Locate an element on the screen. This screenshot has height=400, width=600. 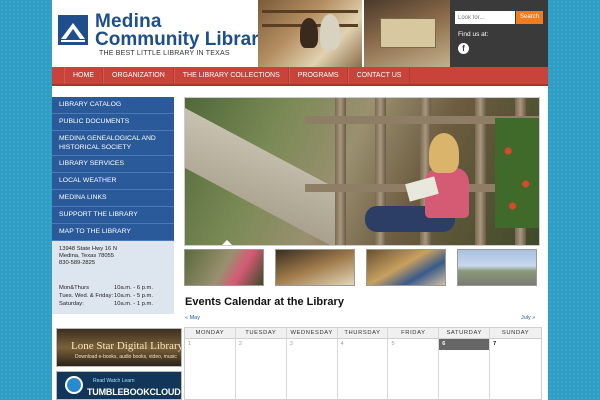
nav-organization: ORGANIZATION is located at coordinates (138, 75).